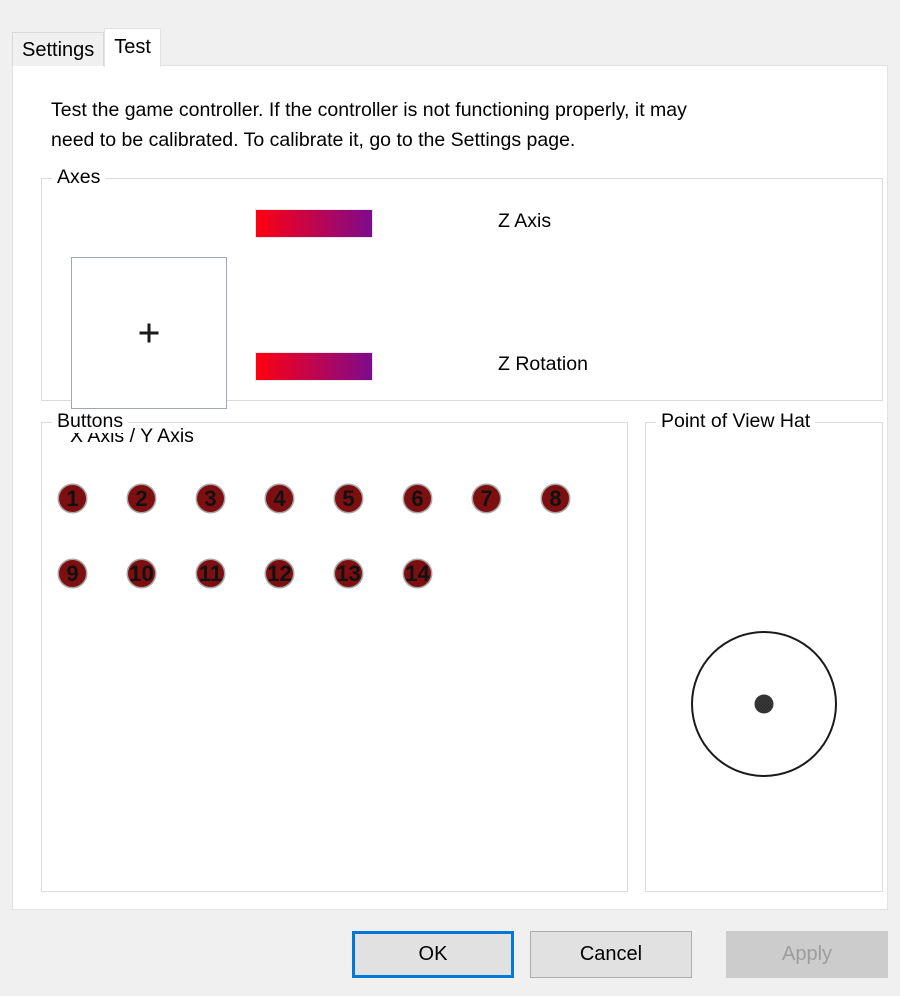 Image resolution: width=900 pixels, height=996 pixels. I want to click on point-of-view-hat-group: Point of View Hat, so click(764, 651).